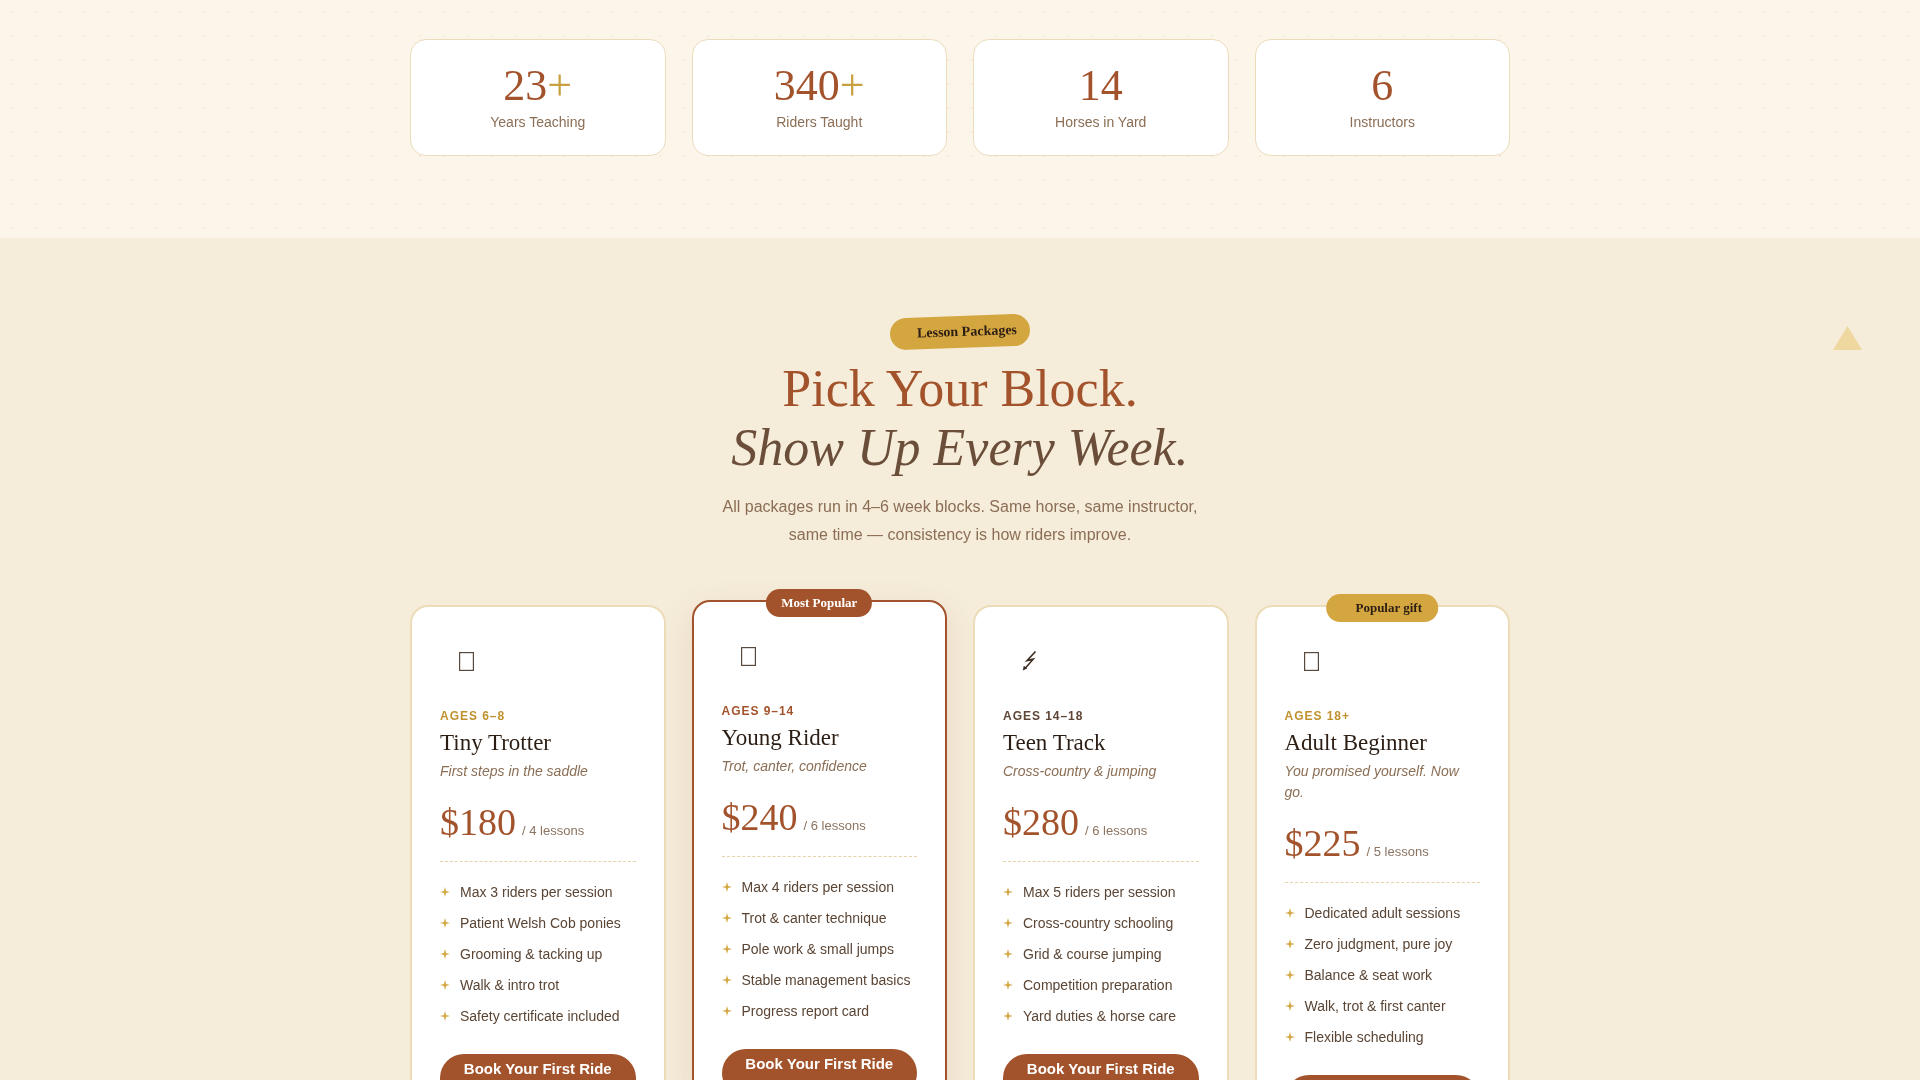 This screenshot has width=1920, height=1080. I want to click on plan-price: $180, so click(478, 822).